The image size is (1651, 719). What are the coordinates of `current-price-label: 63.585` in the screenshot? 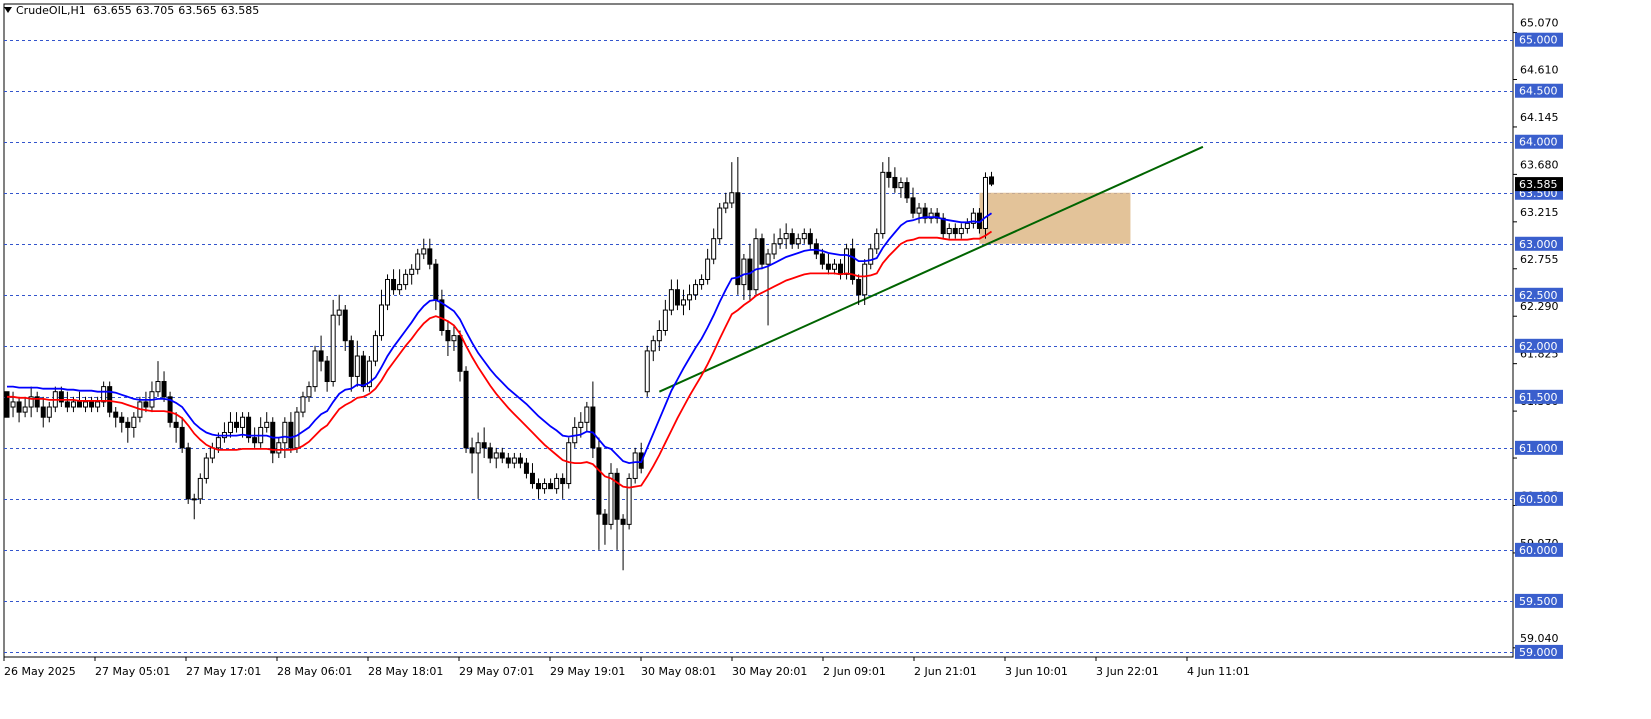 It's located at (1538, 184).